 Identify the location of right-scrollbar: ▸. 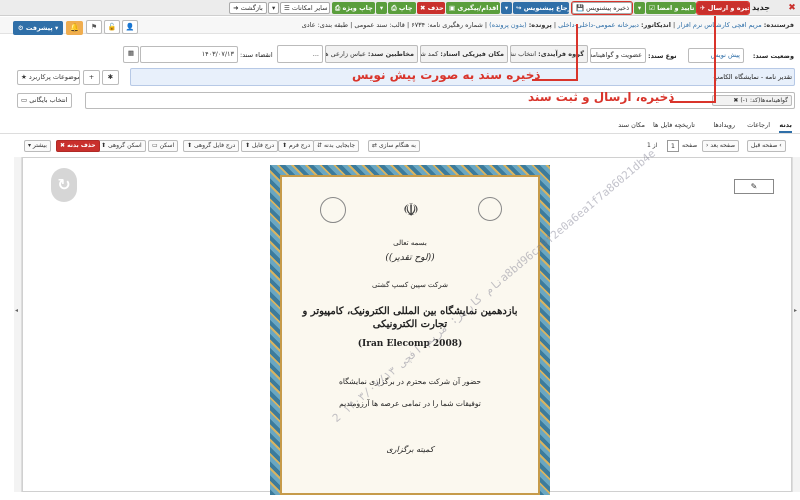
(796, 324).